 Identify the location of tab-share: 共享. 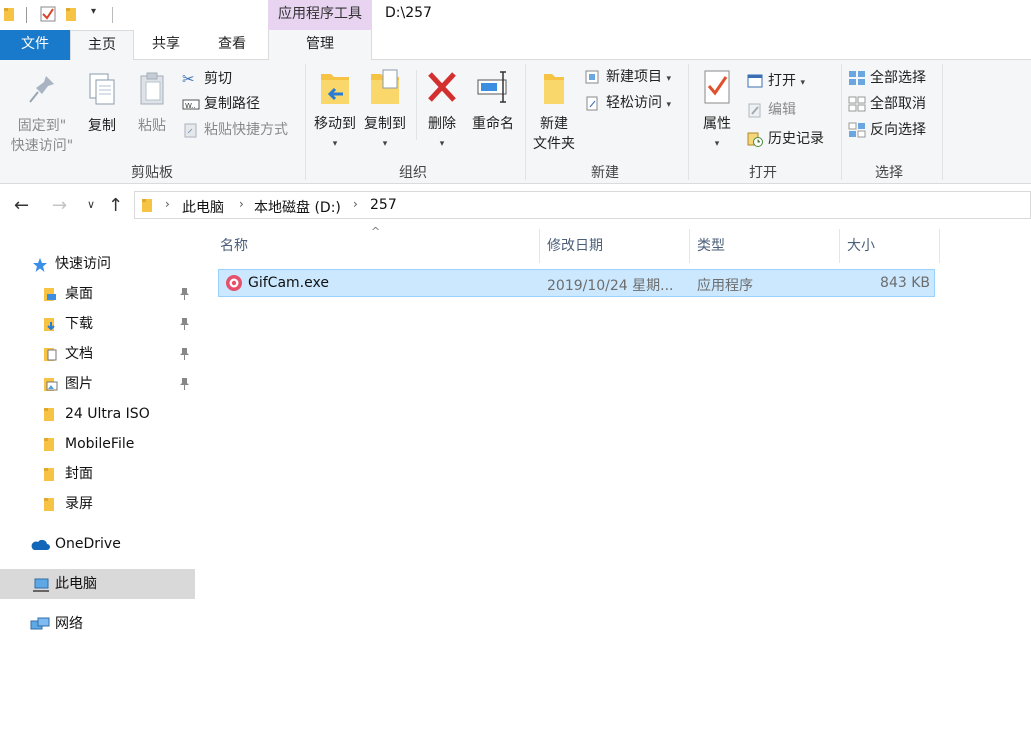
(166, 45).